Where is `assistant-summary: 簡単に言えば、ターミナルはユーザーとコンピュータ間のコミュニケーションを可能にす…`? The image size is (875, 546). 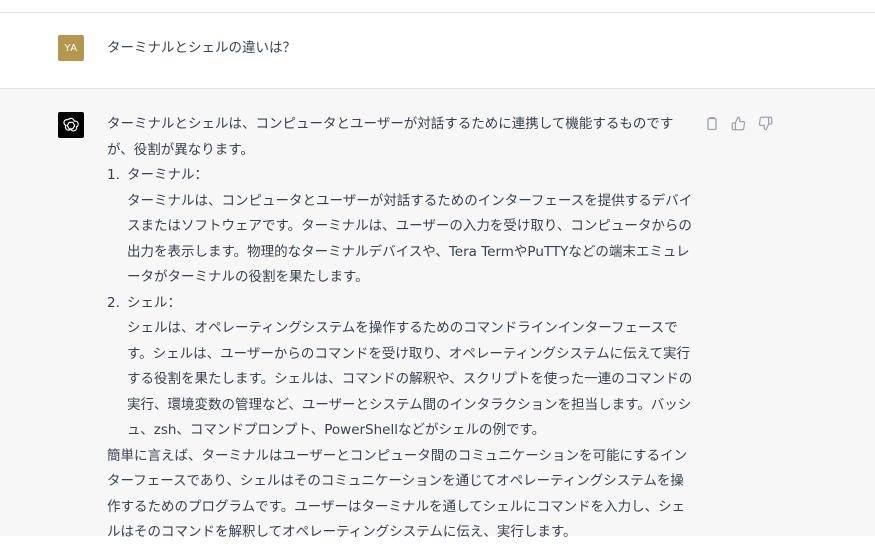
assistant-summary: 簡単に言えば、ターミナルはユーザーとコンピュータ間のコミュニケーションを可能にす… is located at coordinates (397, 494).